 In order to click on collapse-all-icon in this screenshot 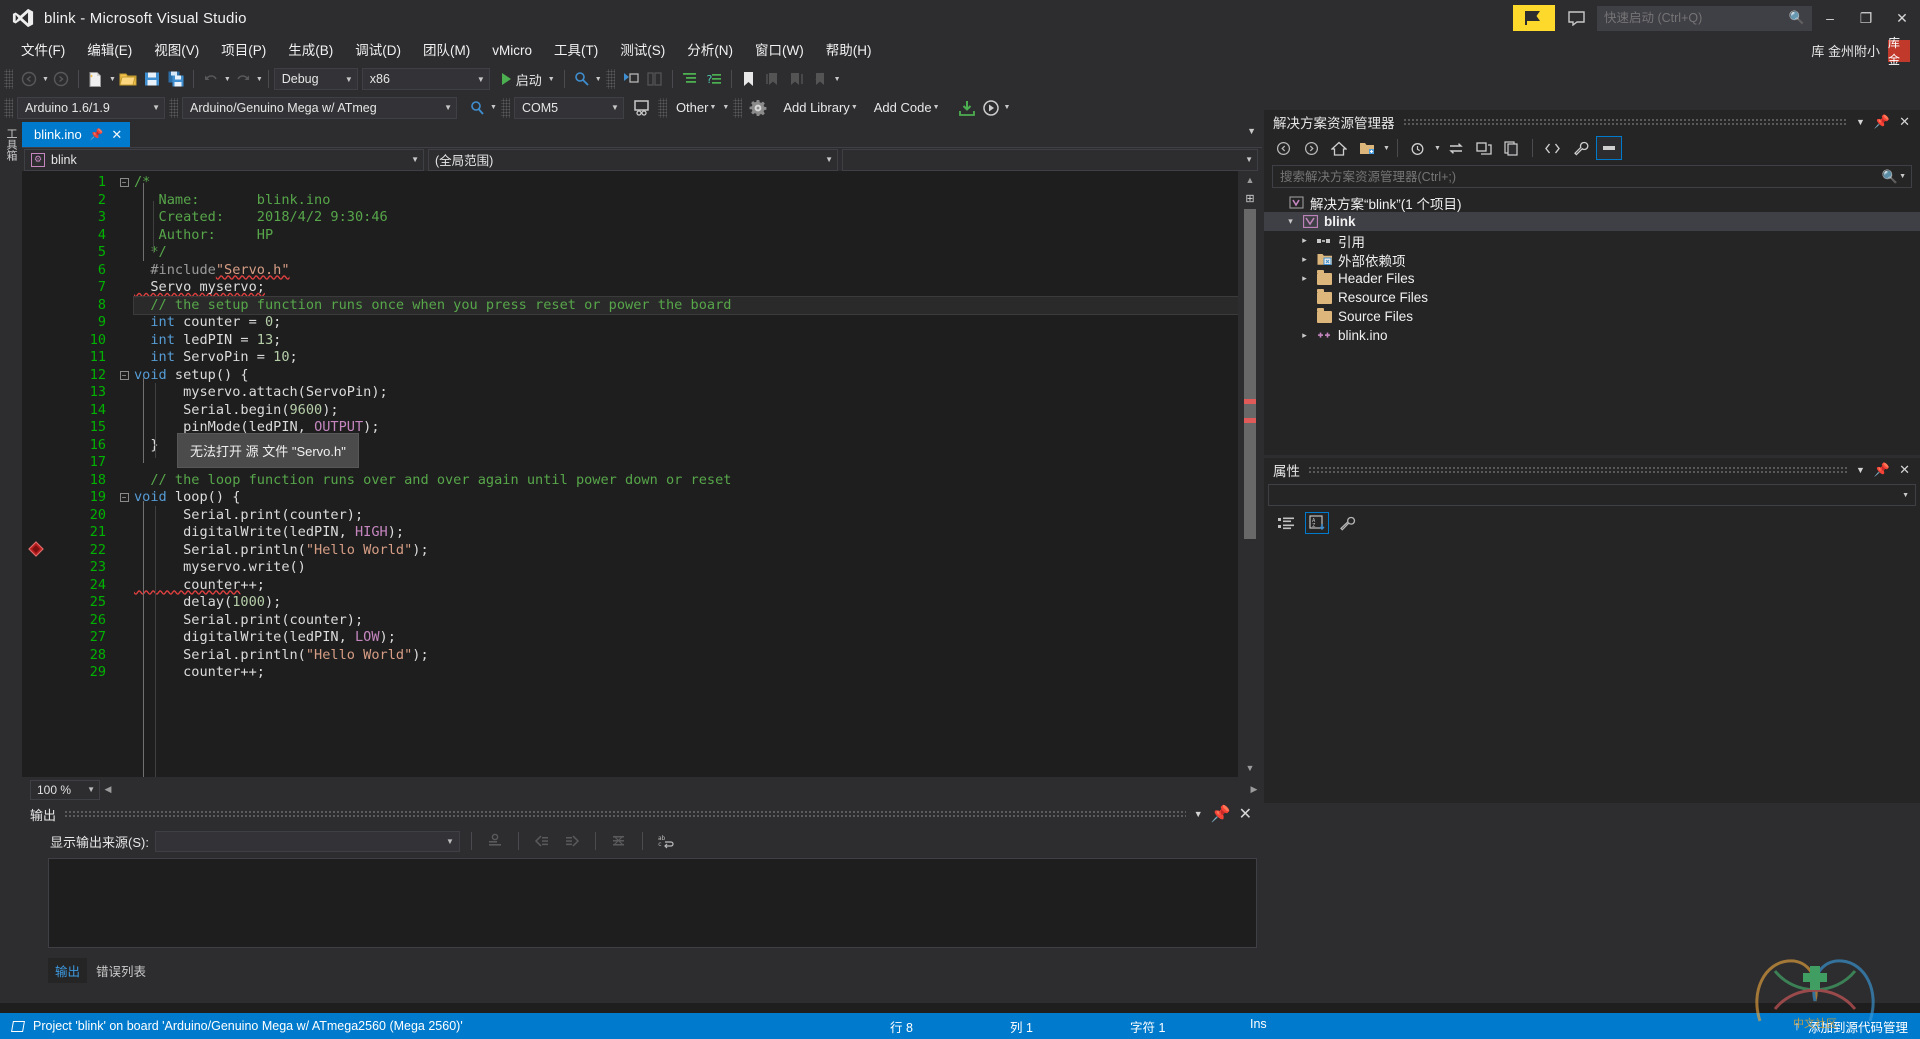, I will do `click(1484, 148)`.